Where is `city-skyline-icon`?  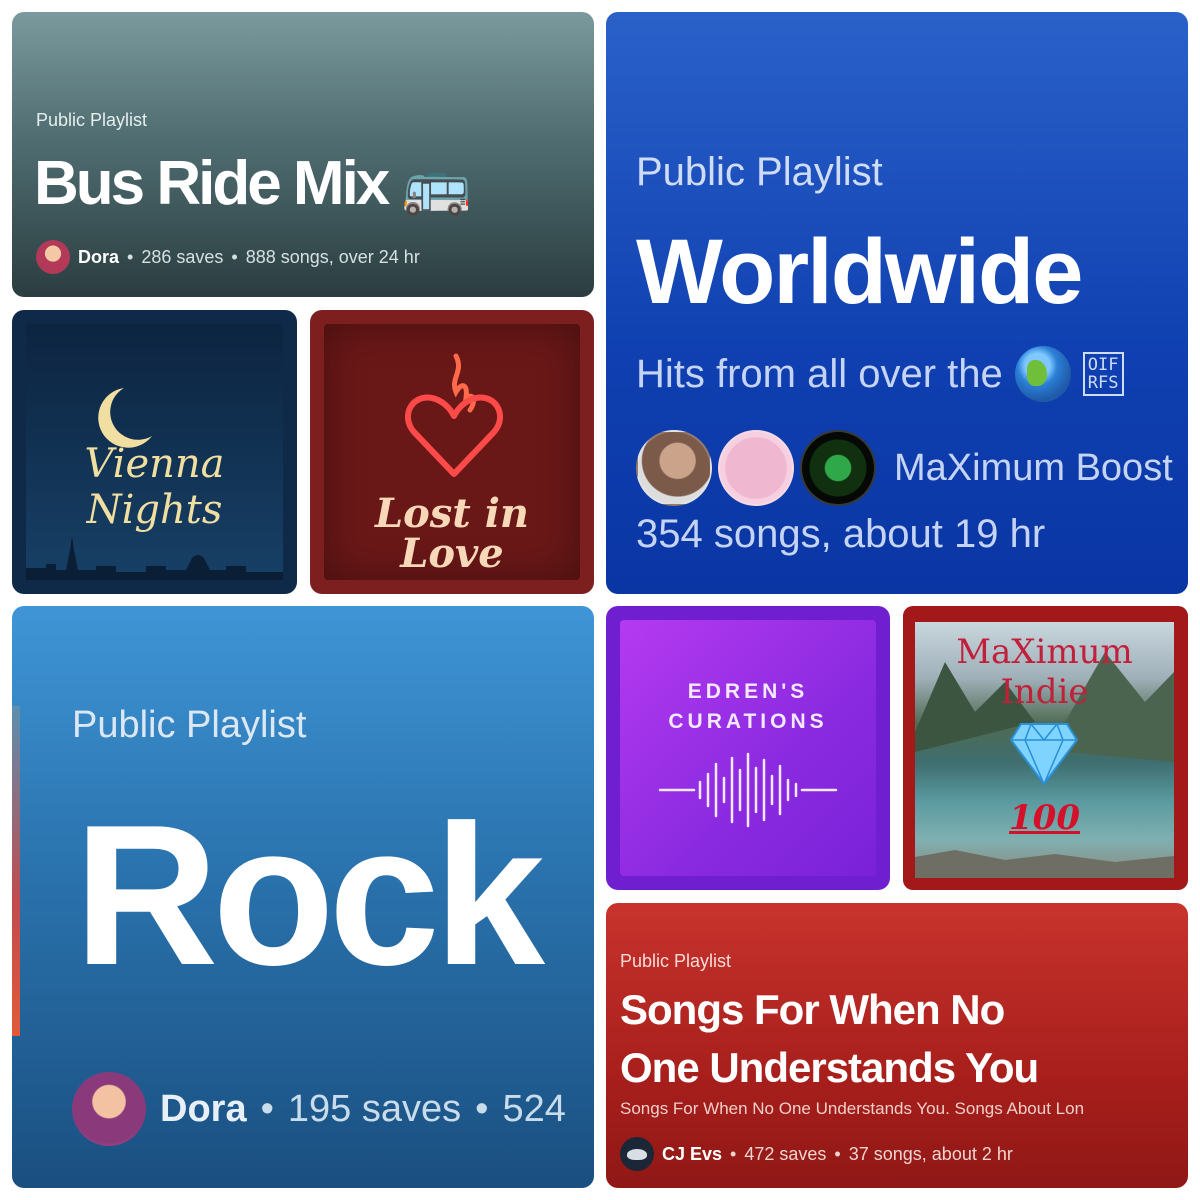
city-skyline-icon is located at coordinates (154, 558).